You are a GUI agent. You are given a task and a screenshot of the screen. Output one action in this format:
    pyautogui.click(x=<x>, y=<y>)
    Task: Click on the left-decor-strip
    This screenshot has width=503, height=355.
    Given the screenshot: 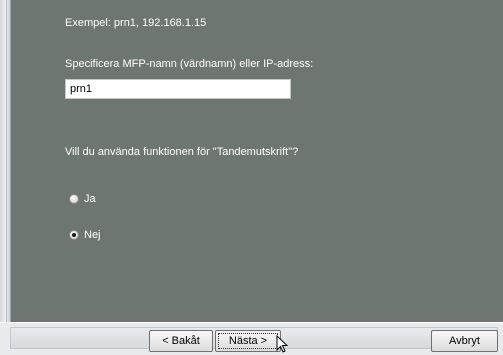 What is the action you would take?
    pyautogui.click(x=5, y=161)
    